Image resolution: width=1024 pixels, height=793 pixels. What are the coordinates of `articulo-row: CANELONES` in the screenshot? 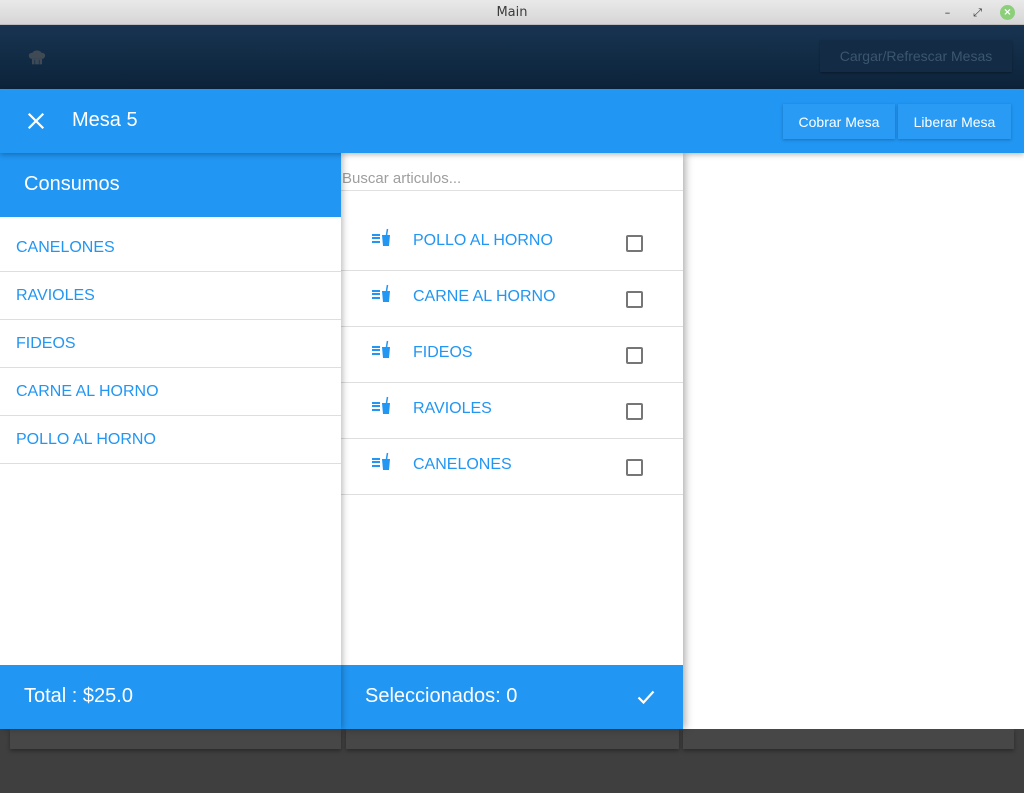 It's located at (512, 467).